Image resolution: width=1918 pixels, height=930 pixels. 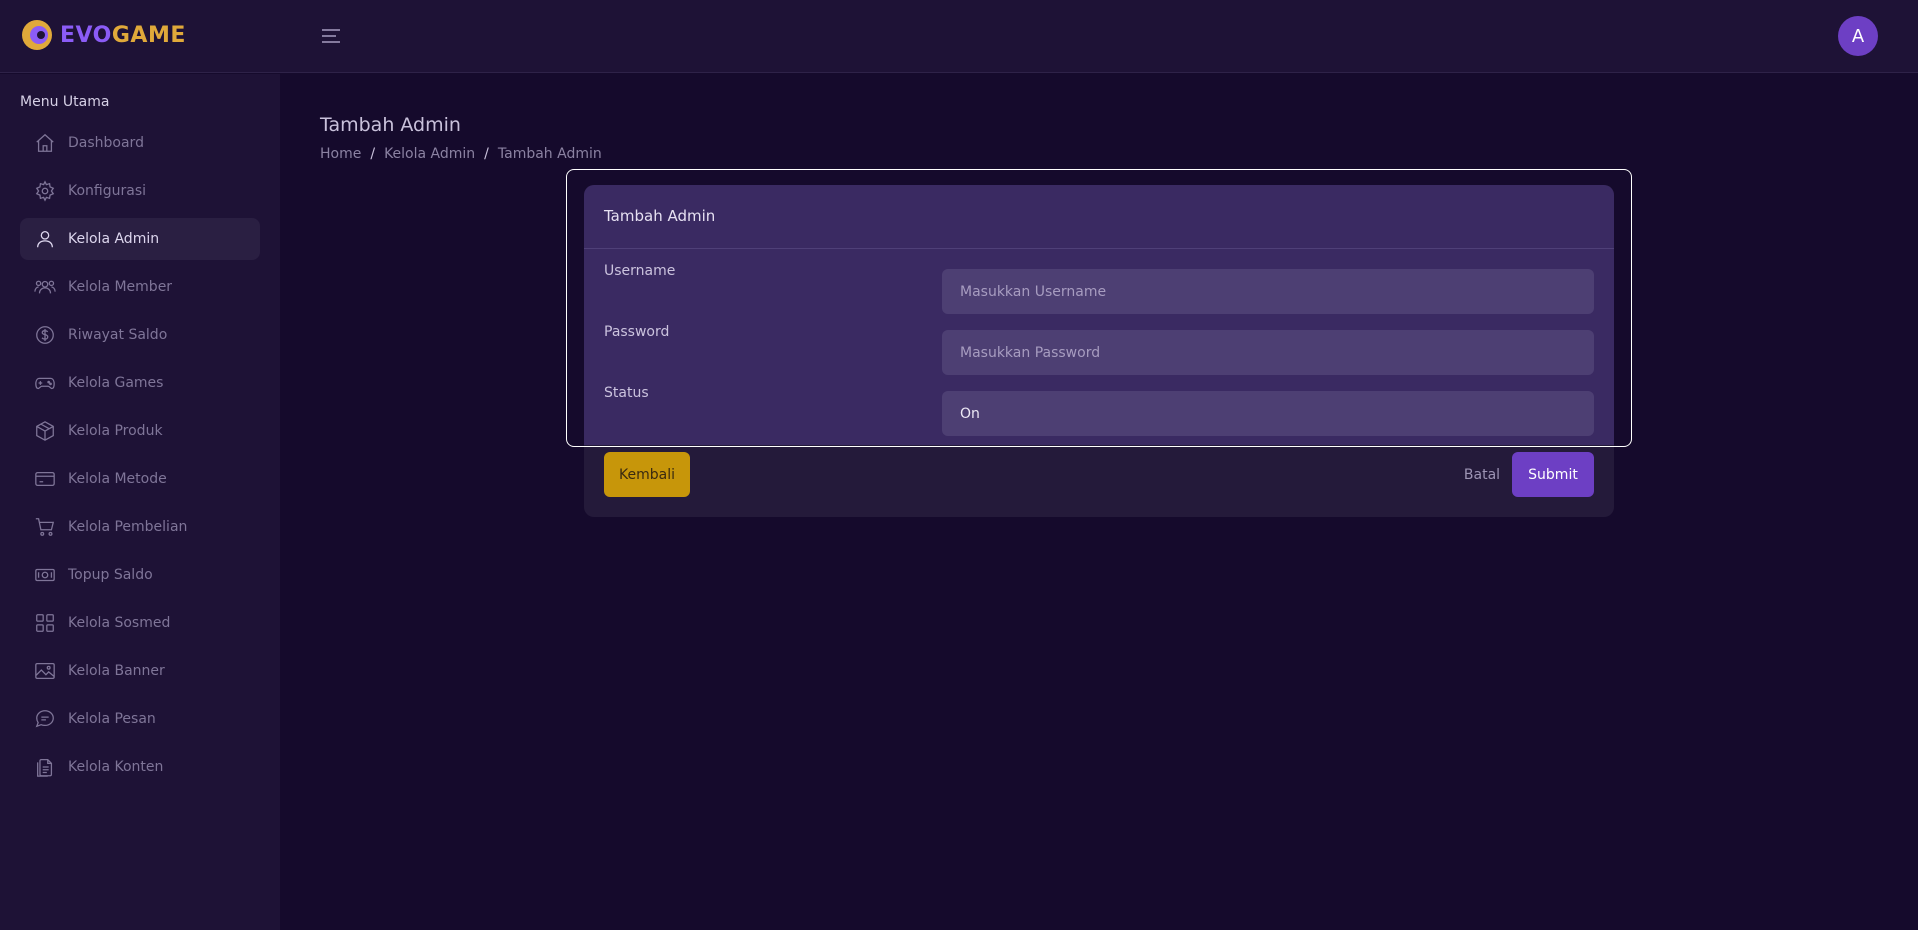 What do you see at coordinates (110, 575) in the screenshot?
I see `sidebar-item-label: Topup Saldo` at bounding box center [110, 575].